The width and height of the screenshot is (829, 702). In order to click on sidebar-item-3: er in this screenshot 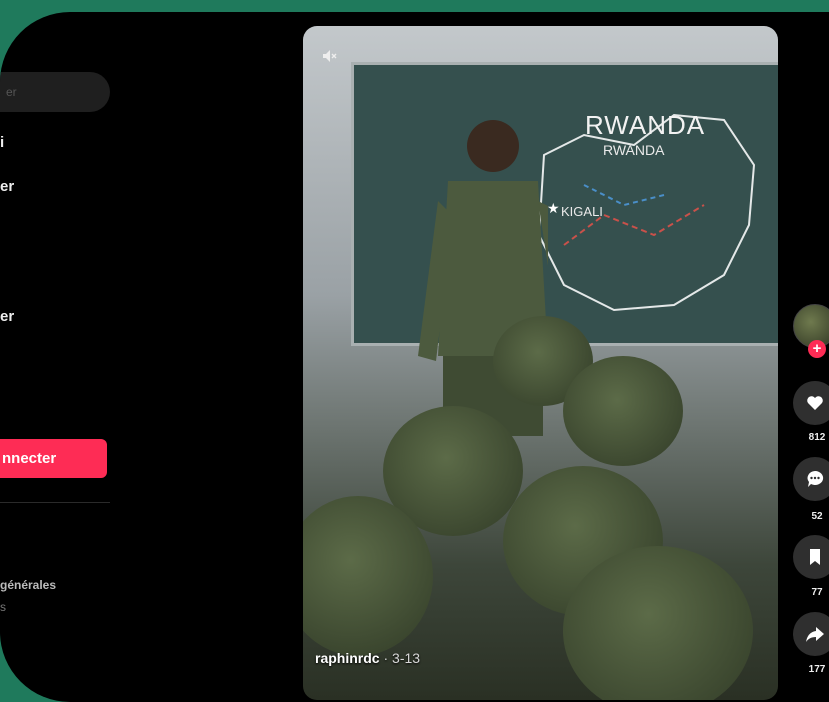, I will do `click(7, 316)`.